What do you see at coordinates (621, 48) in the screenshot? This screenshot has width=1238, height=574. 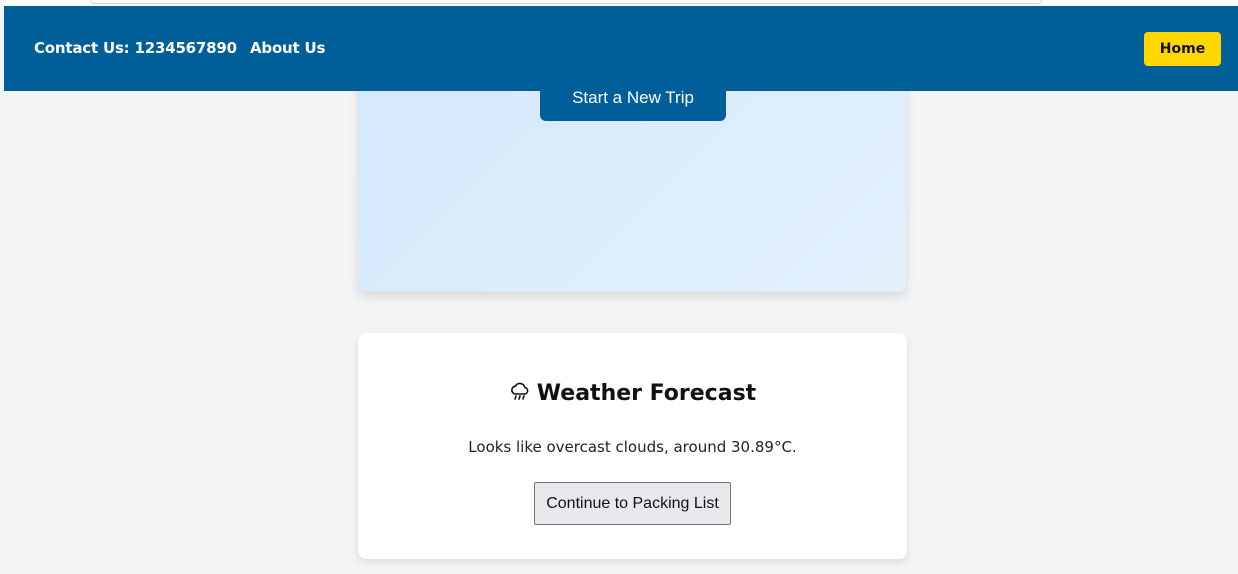 I see `site-header: Contact Us: 1234567890 About Us Home` at bounding box center [621, 48].